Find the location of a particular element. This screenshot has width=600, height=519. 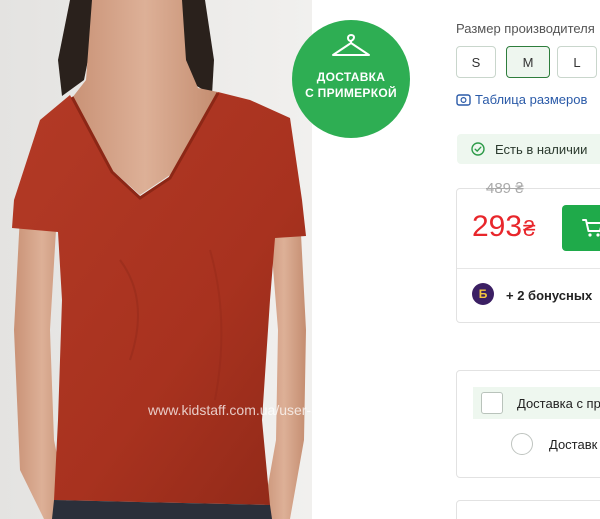

old-price: 489 ₴ is located at coordinates (505, 188).